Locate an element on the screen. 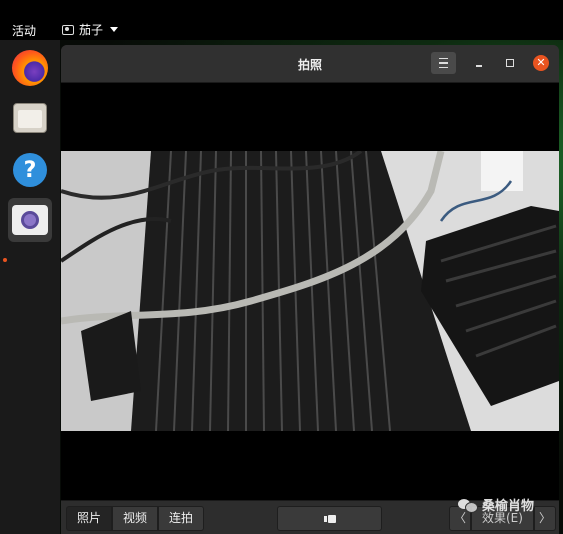 This screenshot has width=563, height=534. top-bar: 活动 茄子 is located at coordinates (281, 20).